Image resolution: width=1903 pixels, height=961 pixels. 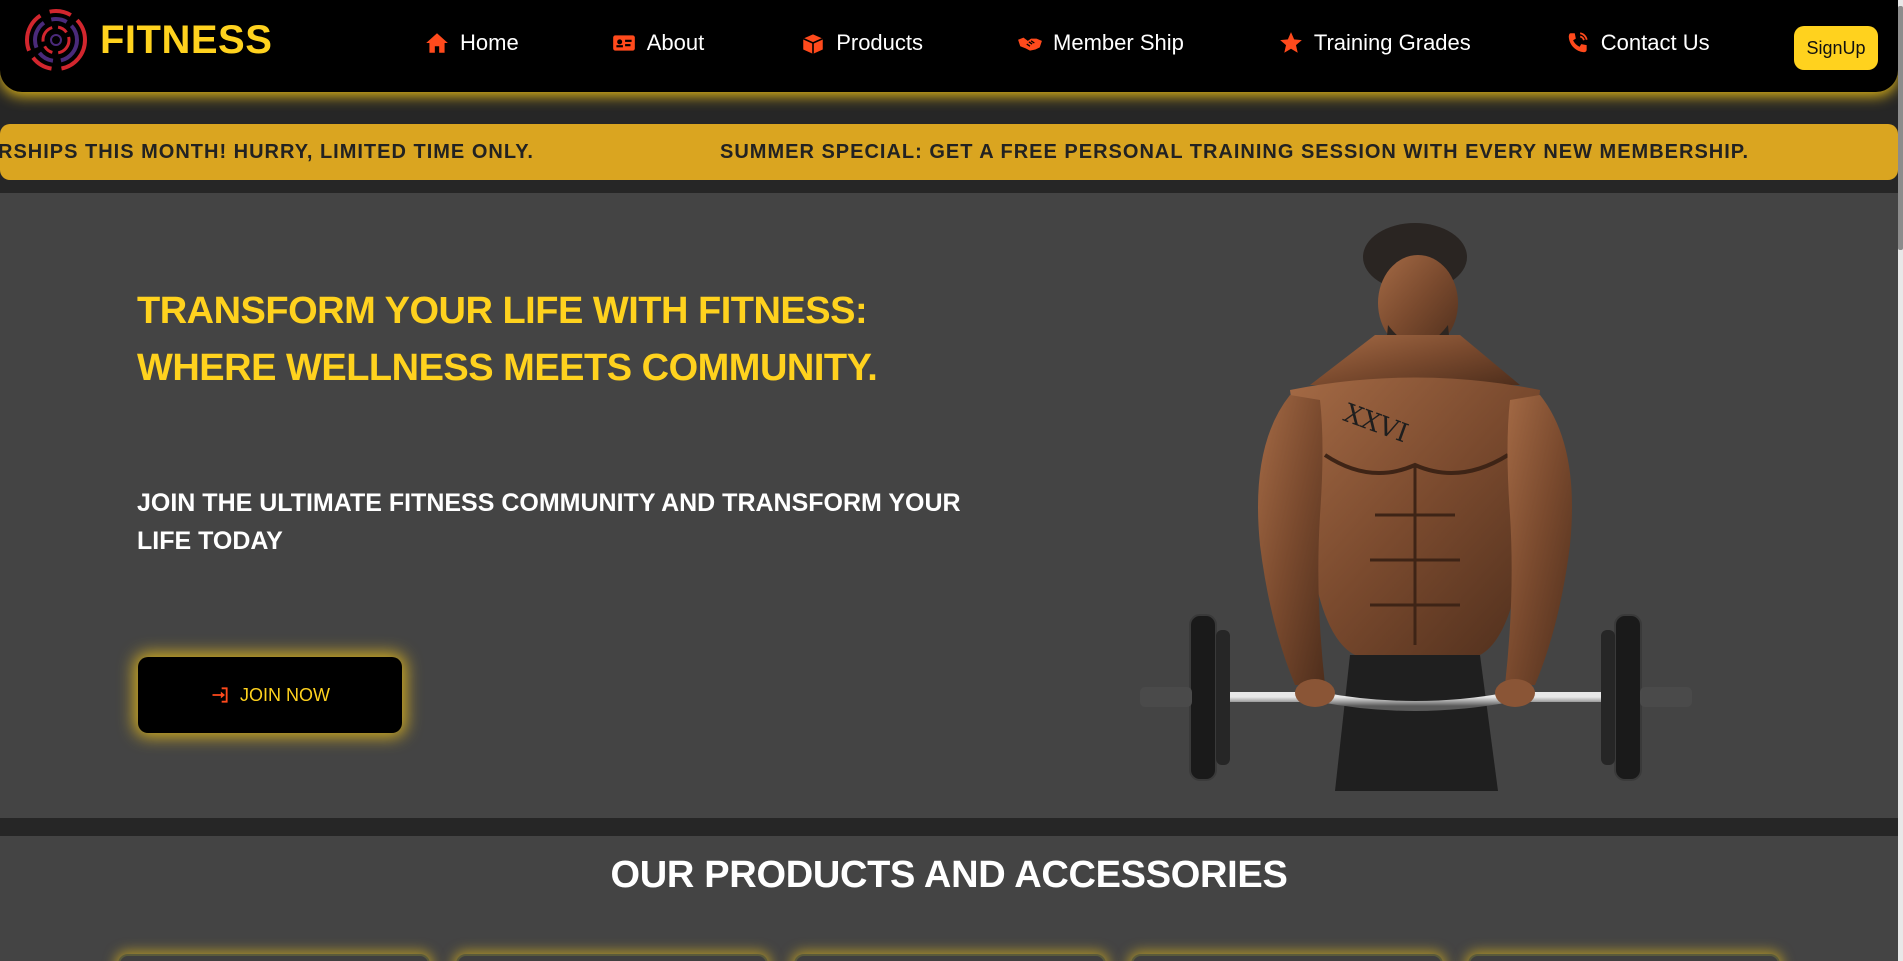 I want to click on box-icon, so click(x=813, y=44).